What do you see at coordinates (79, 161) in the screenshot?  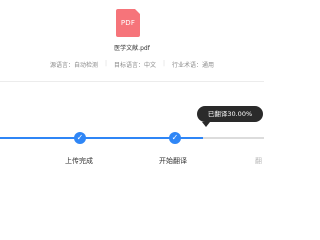 I see `step-upload-label: 上传完成` at bounding box center [79, 161].